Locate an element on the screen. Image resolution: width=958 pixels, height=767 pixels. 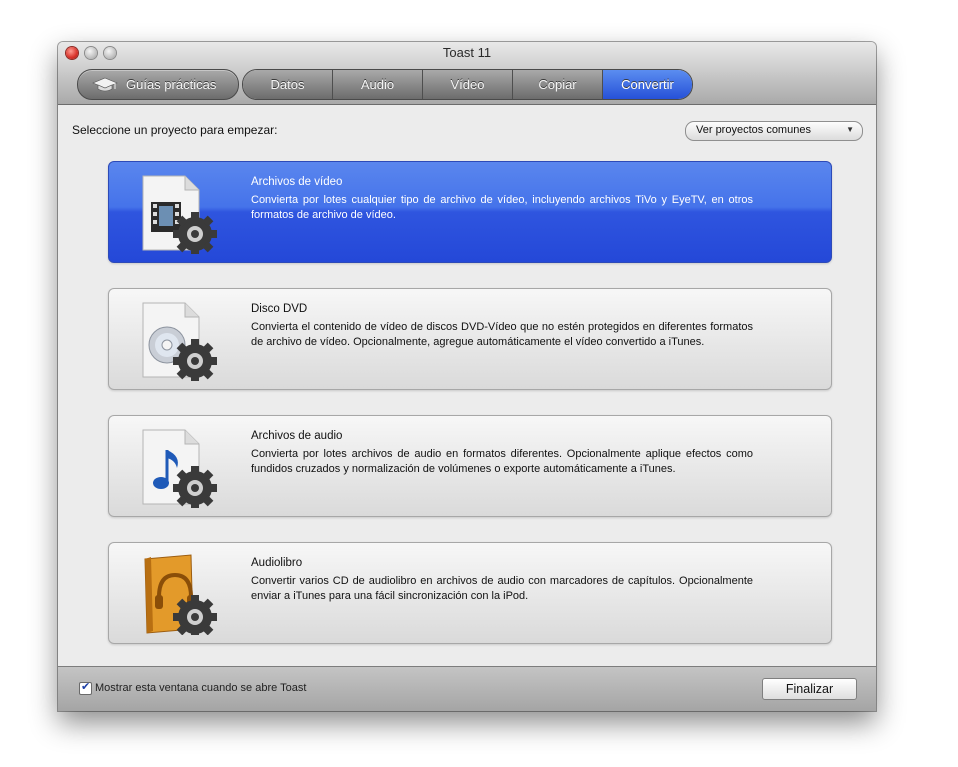
project-title: Disco DVD is located at coordinates (279, 309).